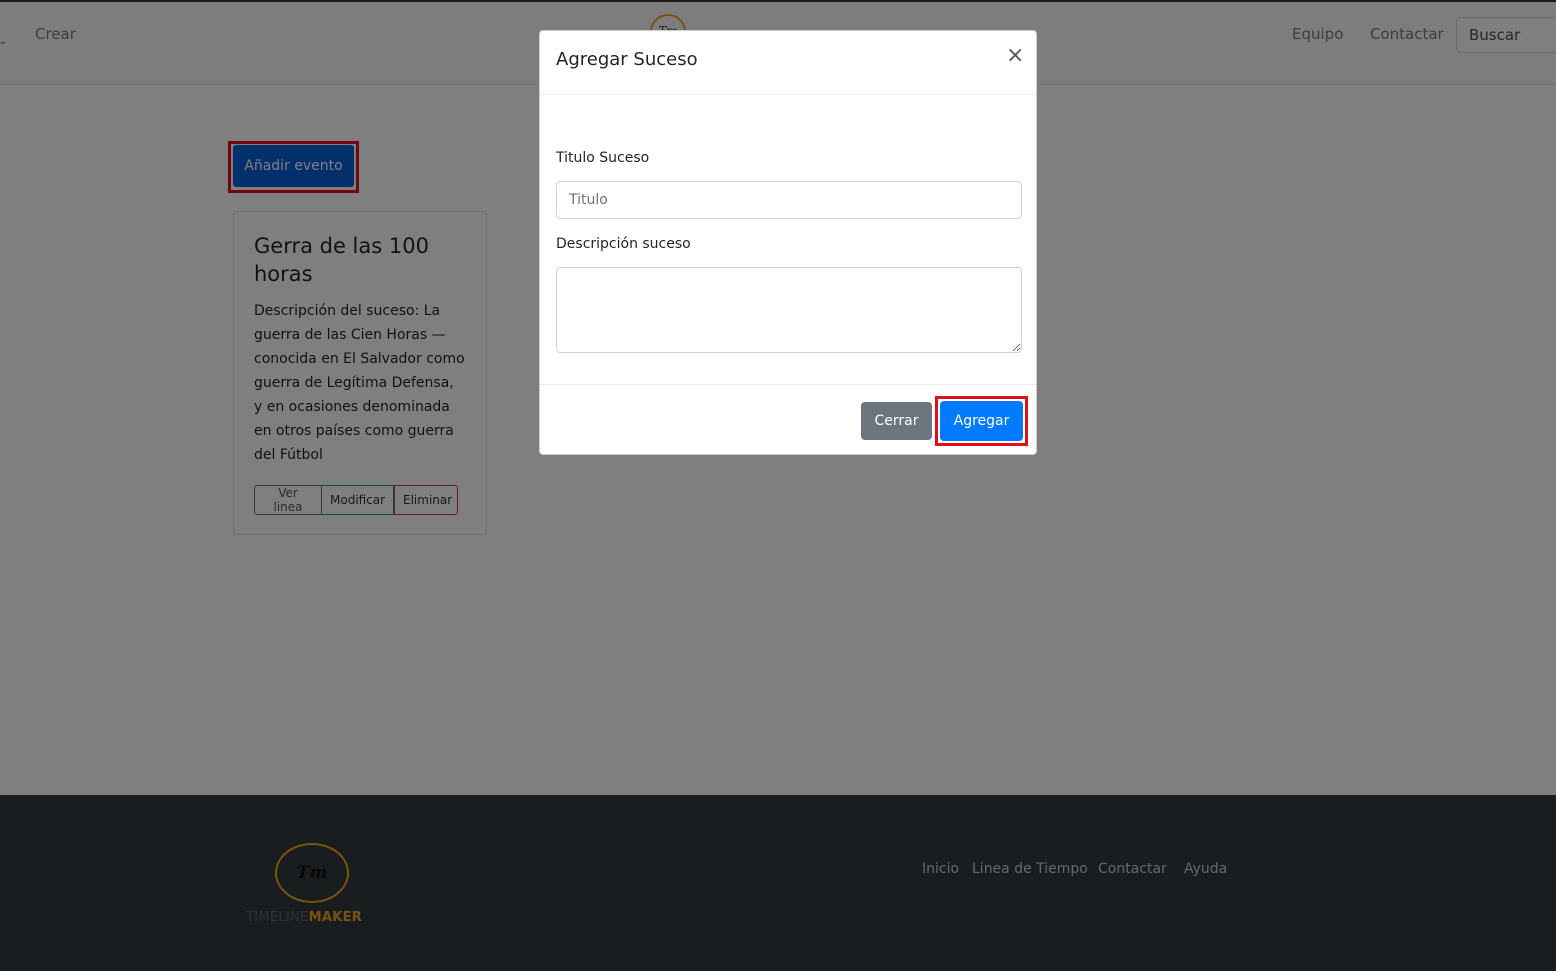 The width and height of the screenshot is (1556, 971). Describe the element at coordinates (896, 421) in the screenshot. I see `cancel-button: Cerrar` at that location.